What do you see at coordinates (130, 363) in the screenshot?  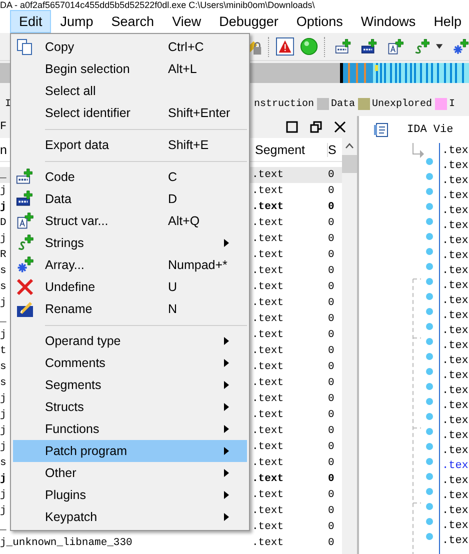 I see `menu-item: Comments` at bounding box center [130, 363].